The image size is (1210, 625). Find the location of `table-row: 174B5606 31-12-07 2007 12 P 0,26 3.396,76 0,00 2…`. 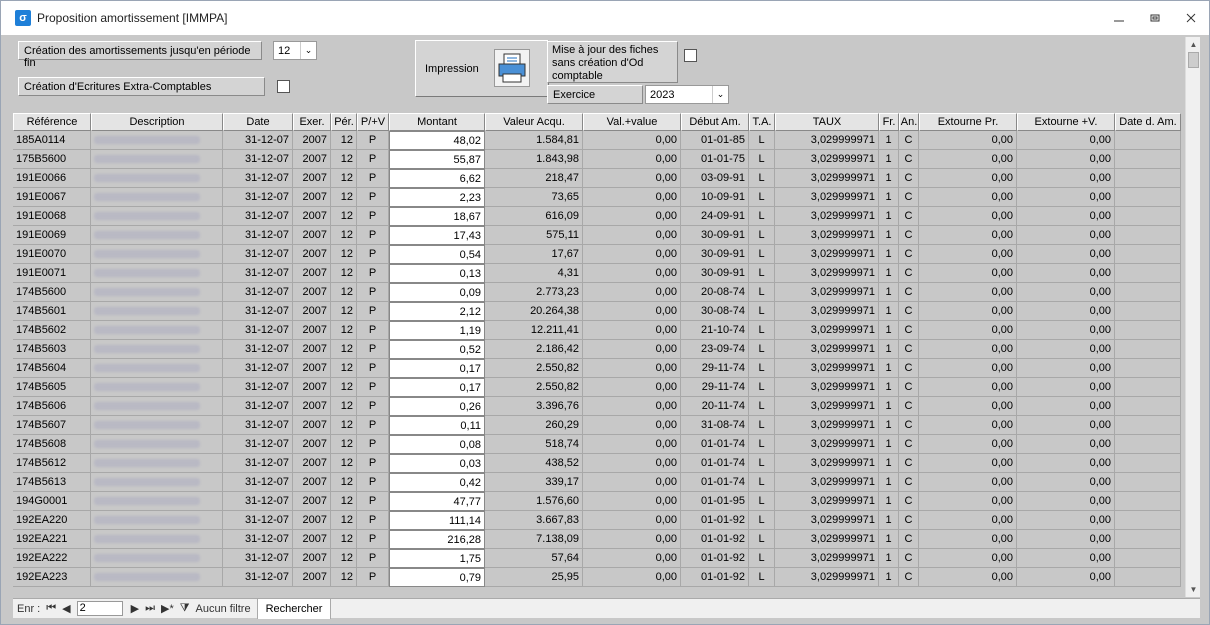

table-row: 174B5606 31-12-07 2007 12 P 0,26 3.396,76 0,00 2… is located at coordinates (598, 406).